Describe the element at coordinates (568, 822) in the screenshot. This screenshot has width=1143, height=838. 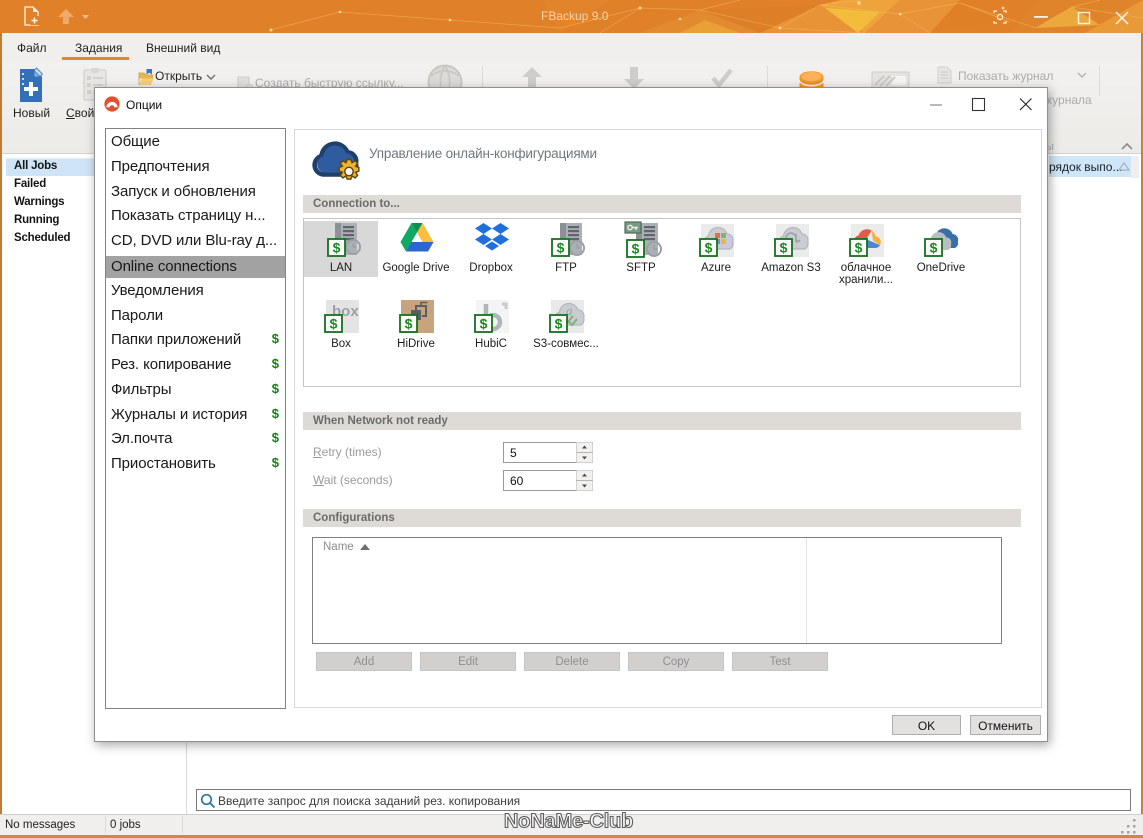
I see `svg-text: NoNaMe-Club` at that location.